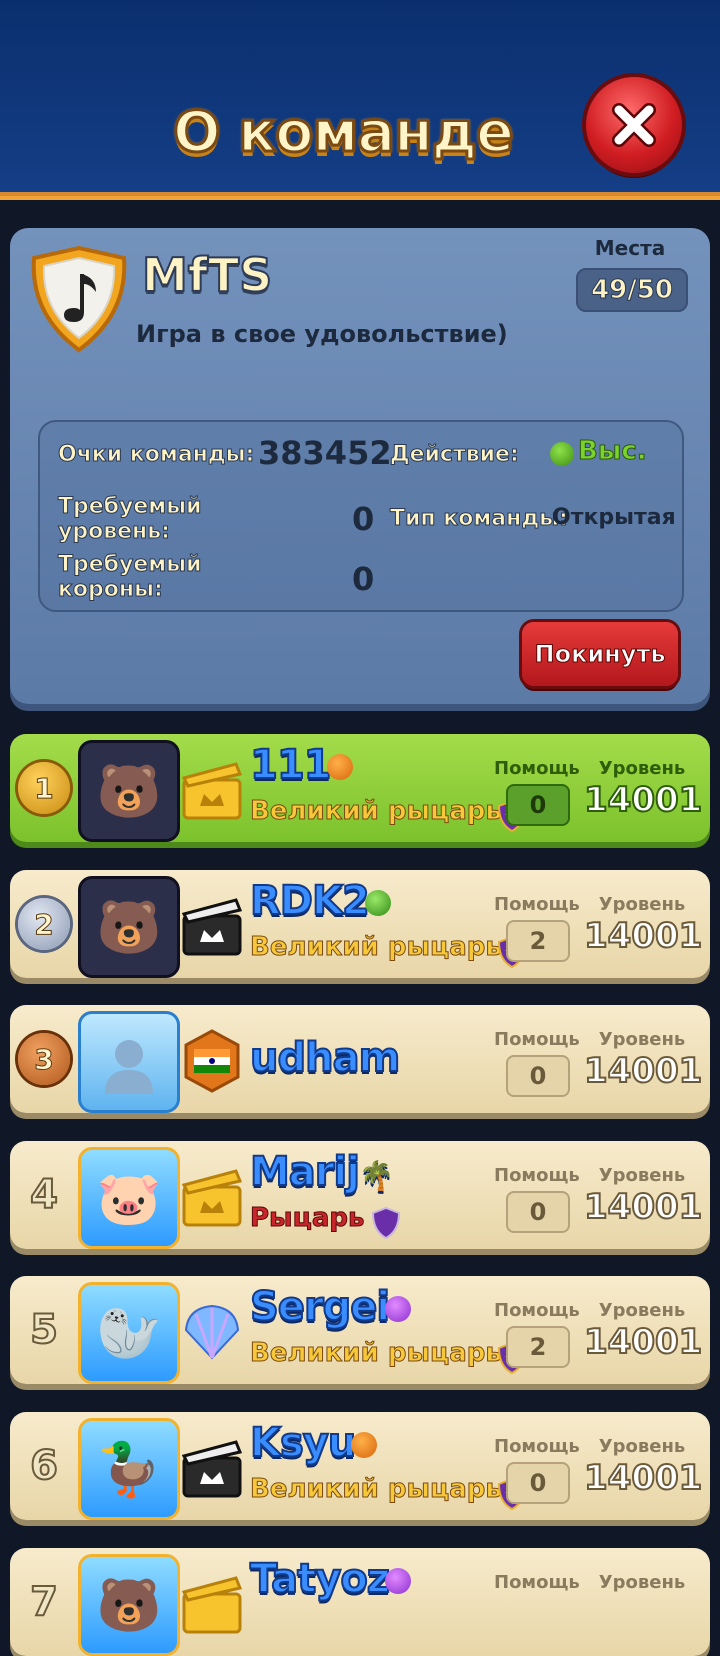 This screenshot has height=1656, width=720. I want to click on team-points-value: 383452, so click(325, 453).